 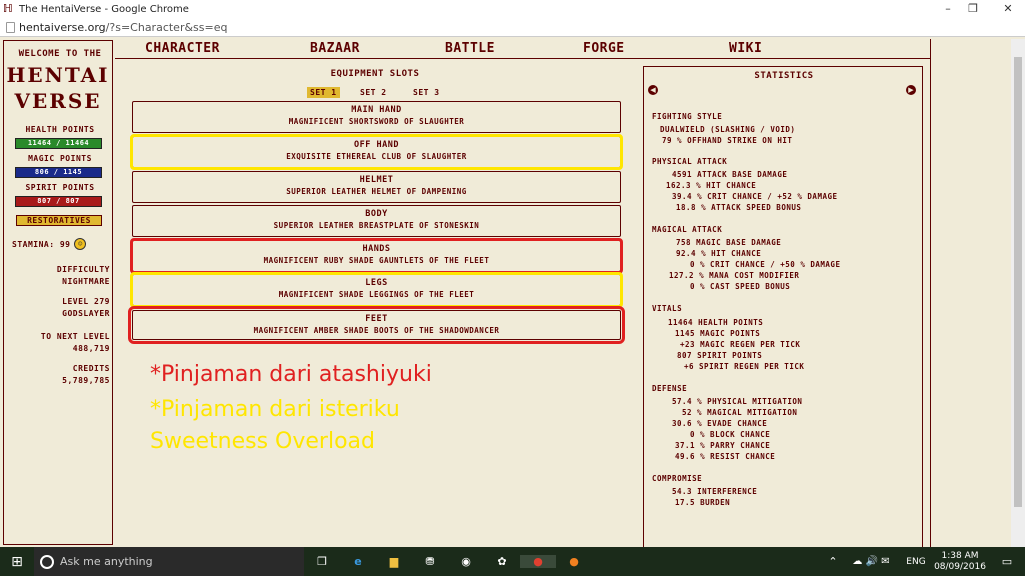 I want to click on nav-character: Character, so click(x=182, y=48).